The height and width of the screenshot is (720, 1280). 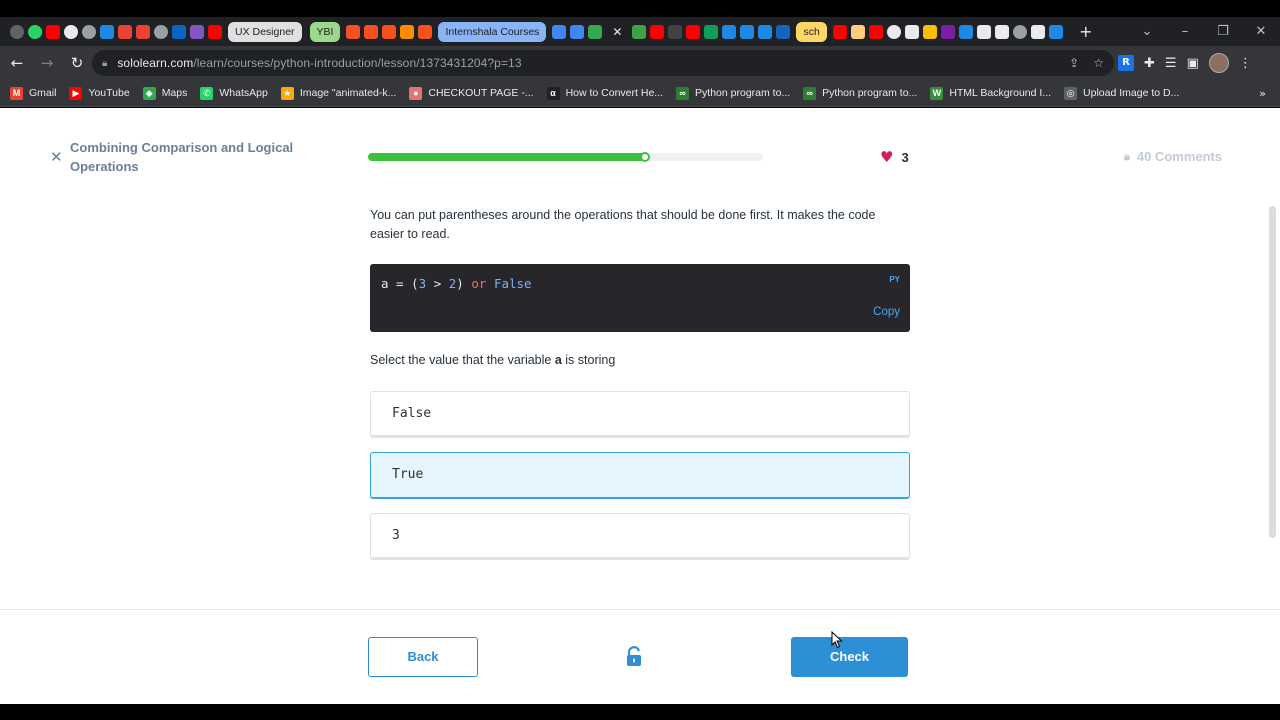 I want to click on bookmark-item: ◆ Maps, so click(x=164, y=93).